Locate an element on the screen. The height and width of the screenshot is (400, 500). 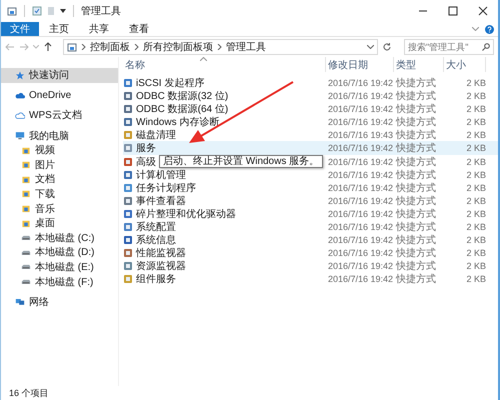
sort-icon is located at coordinates (203, 59).